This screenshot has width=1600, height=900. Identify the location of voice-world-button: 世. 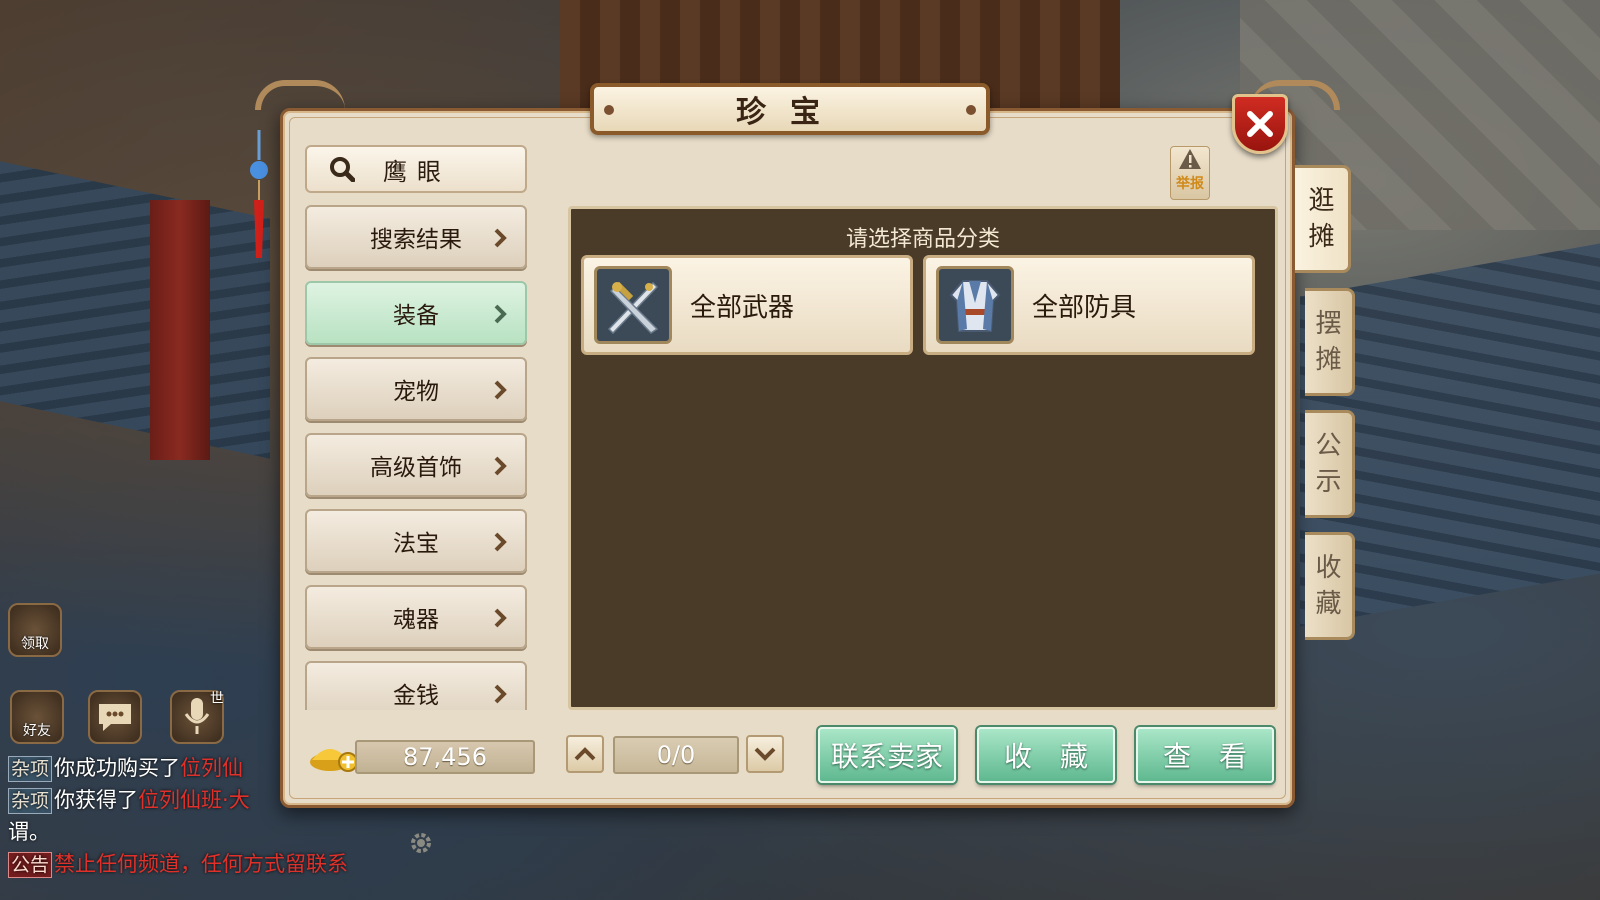
(197, 717).